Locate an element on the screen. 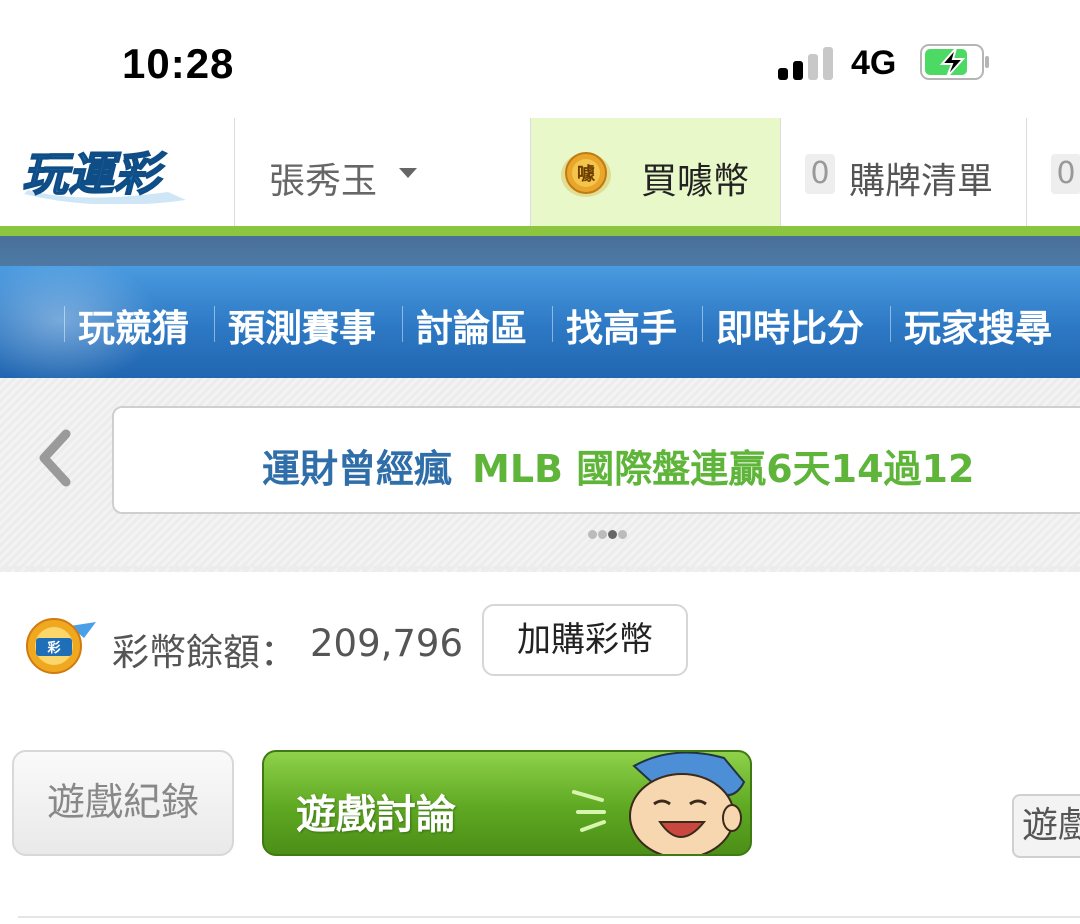 The height and width of the screenshot is (924, 1080). cart-label: 購牌清單 is located at coordinates (921, 181).